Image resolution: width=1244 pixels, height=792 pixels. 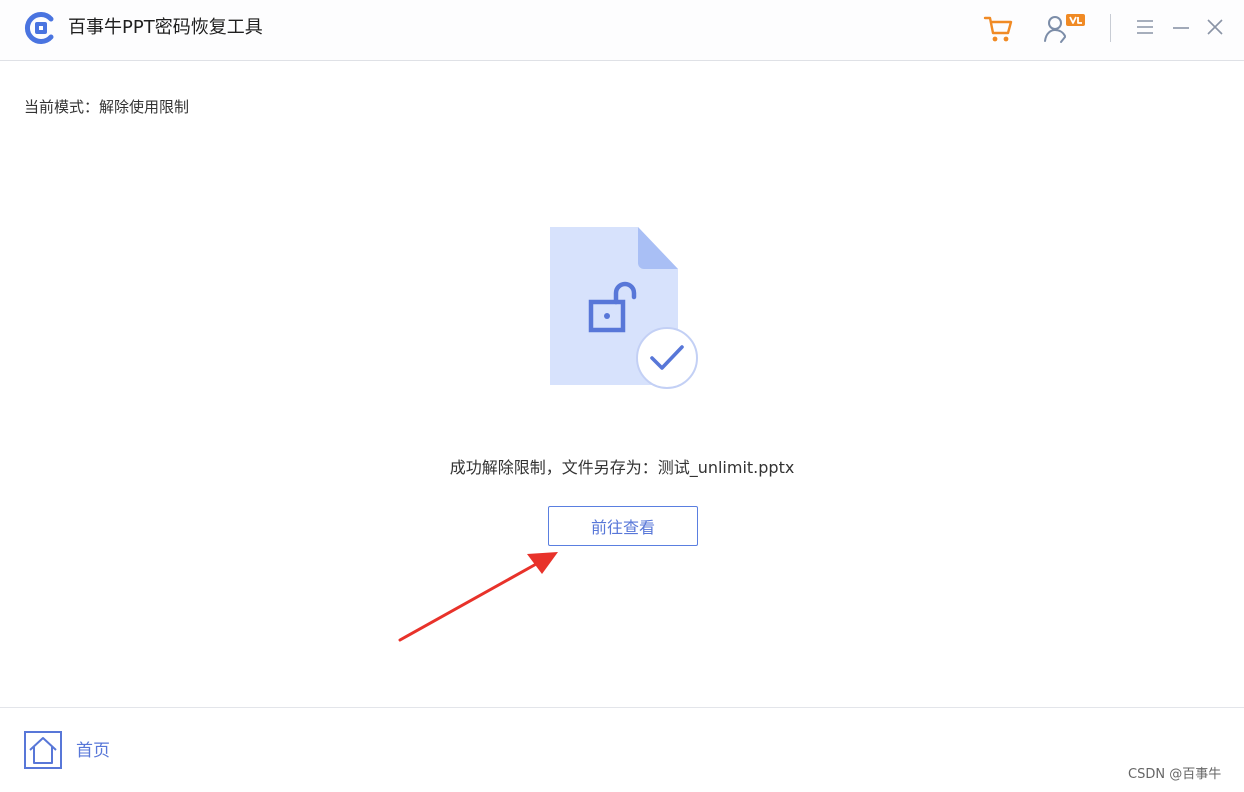 What do you see at coordinates (1145, 27) in the screenshot?
I see `menu-icon` at bounding box center [1145, 27].